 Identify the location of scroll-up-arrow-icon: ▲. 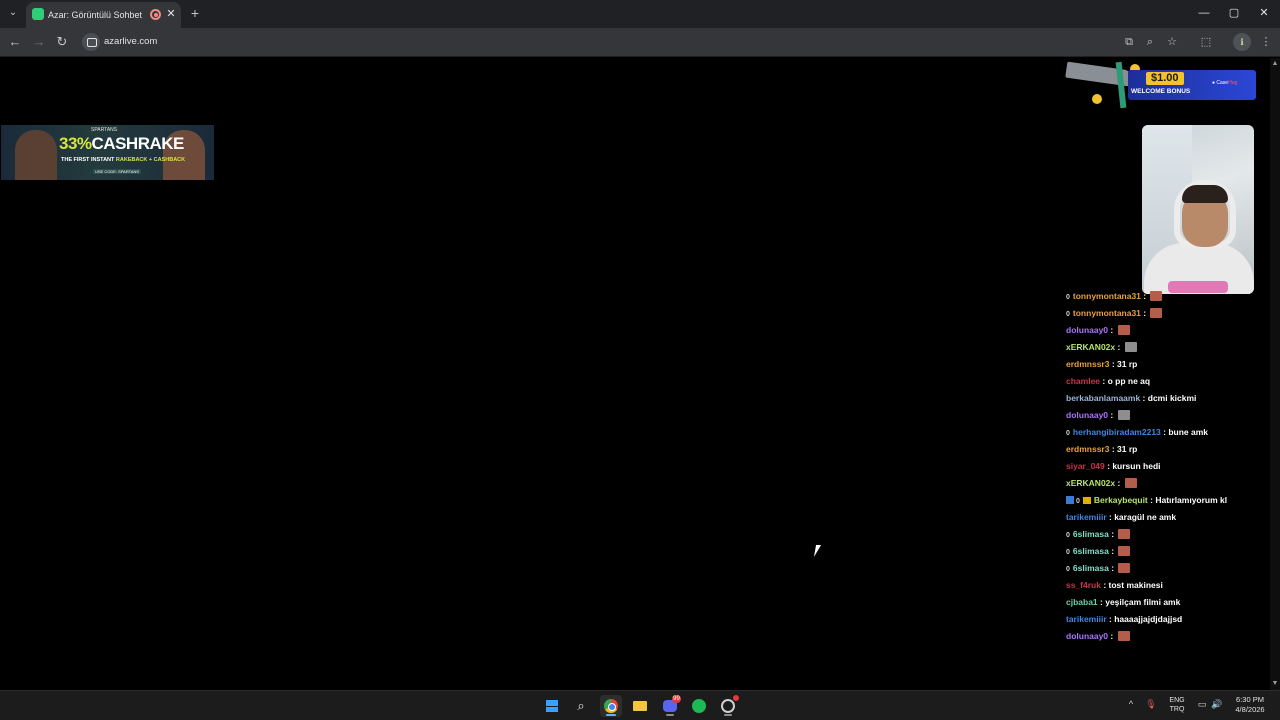
(1275, 64).